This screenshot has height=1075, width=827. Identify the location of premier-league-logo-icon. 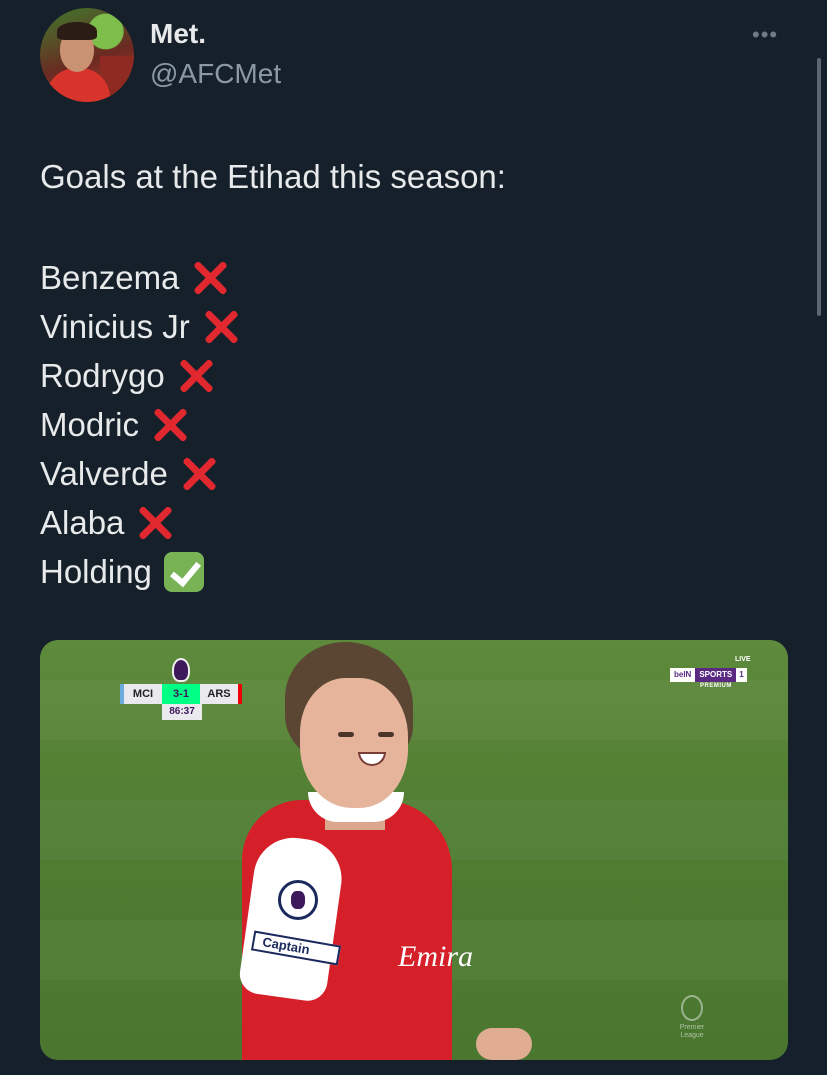
(181, 670).